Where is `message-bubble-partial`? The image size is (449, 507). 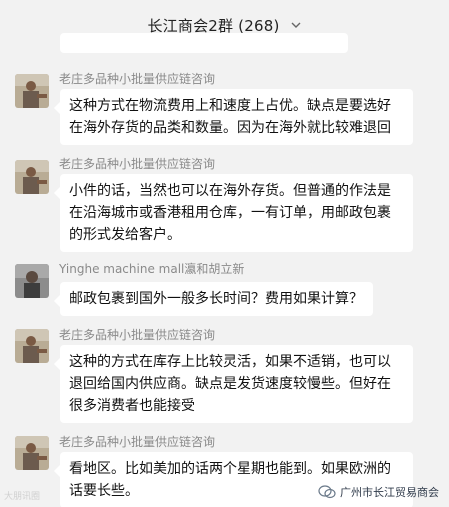
message-bubble-partial is located at coordinates (204, 43).